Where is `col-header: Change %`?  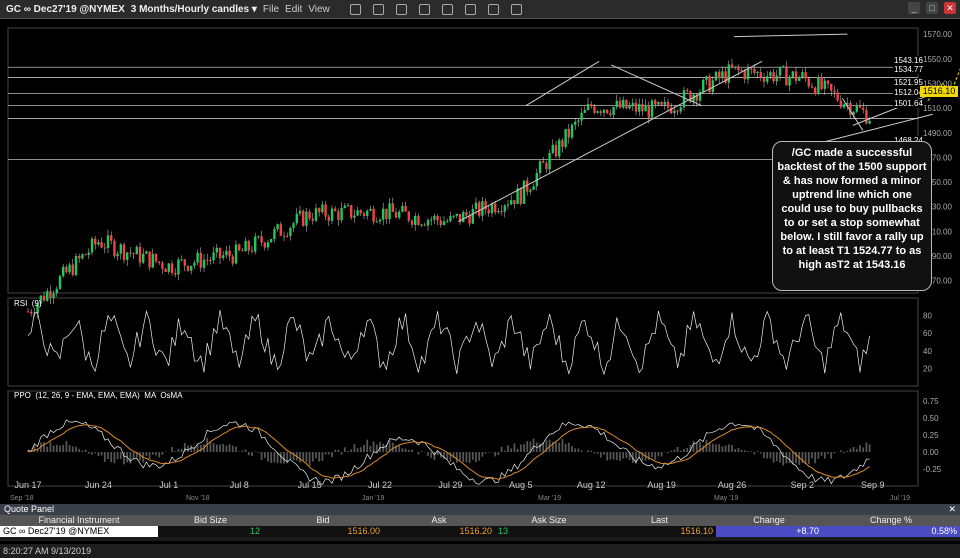 col-header: Change % is located at coordinates (891, 520).